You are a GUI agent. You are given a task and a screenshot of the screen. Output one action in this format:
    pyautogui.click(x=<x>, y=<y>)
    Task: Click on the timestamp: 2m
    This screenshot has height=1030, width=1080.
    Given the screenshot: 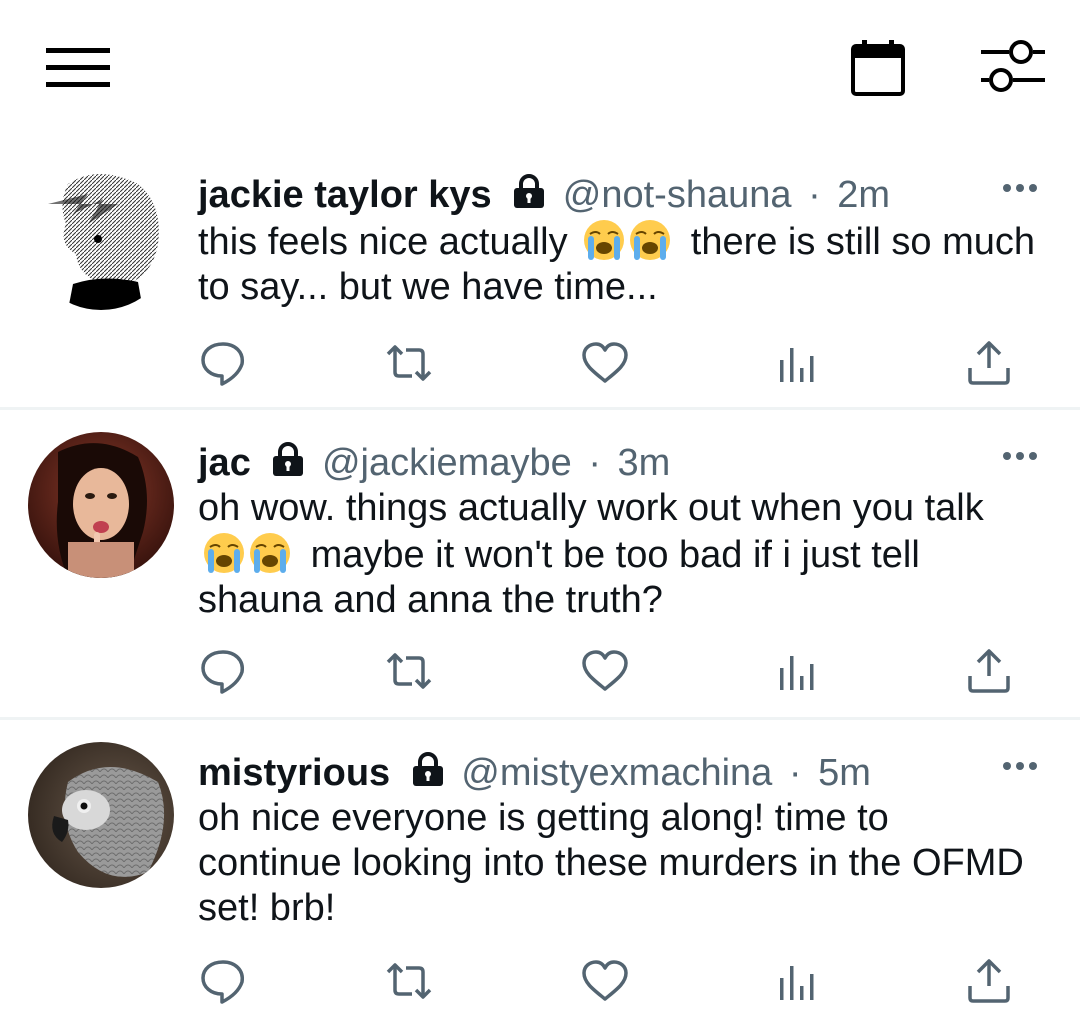 What is the action you would take?
    pyautogui.click(x=863, y=195)
    